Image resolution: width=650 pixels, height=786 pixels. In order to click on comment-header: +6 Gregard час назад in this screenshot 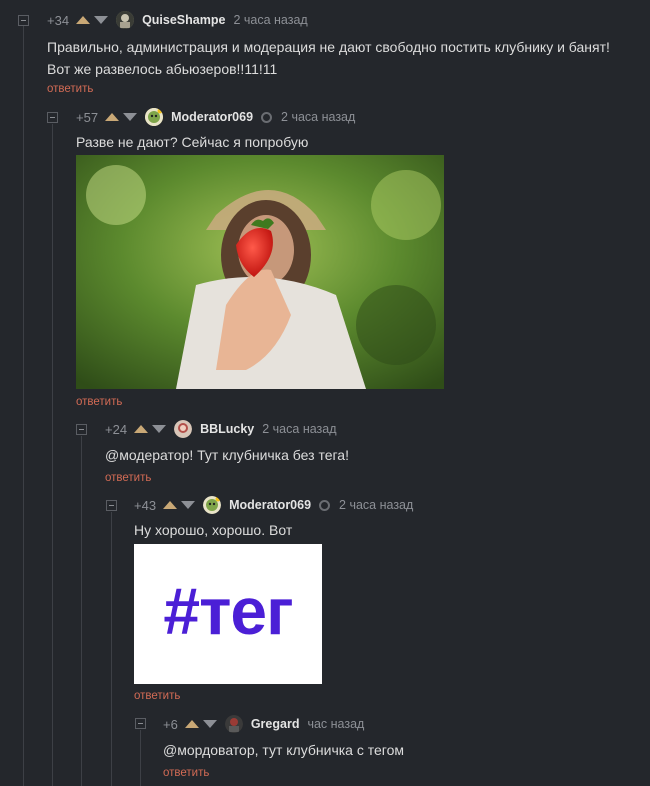, I will do `click(263, 724)`.